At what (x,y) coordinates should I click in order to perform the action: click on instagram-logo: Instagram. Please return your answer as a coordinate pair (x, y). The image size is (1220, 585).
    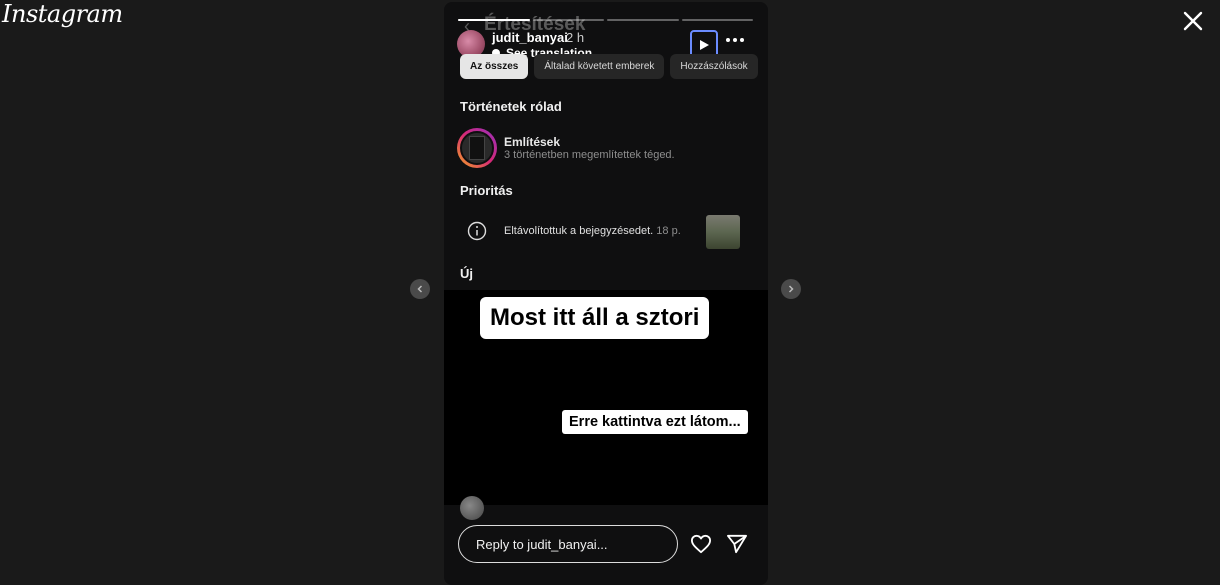
    Looking at the image, I should click on (62, 14).